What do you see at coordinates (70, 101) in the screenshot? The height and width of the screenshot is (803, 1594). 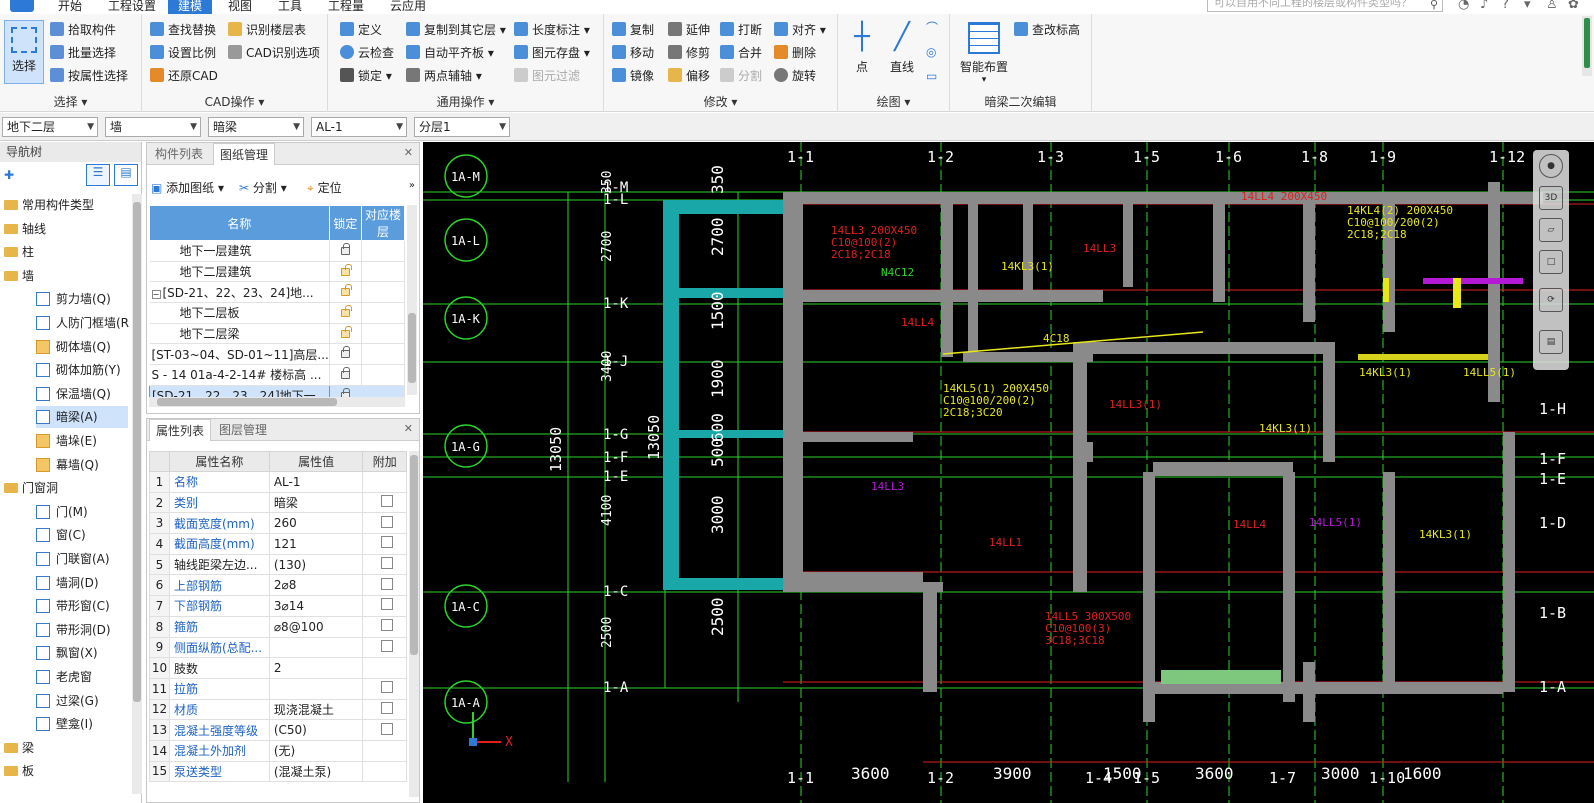 I see `select-group-label: 选择 ▾` at bounding box center [70, 101].